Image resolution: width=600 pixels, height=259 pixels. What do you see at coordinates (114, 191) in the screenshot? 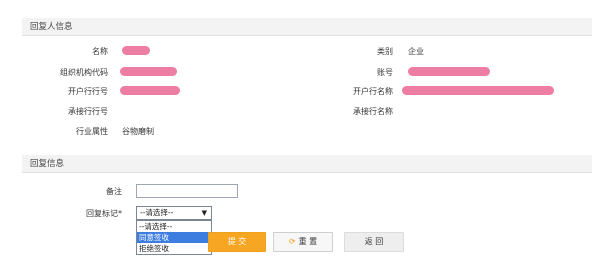
I see `remark-label: 备注` at bounding box center [114, 191].